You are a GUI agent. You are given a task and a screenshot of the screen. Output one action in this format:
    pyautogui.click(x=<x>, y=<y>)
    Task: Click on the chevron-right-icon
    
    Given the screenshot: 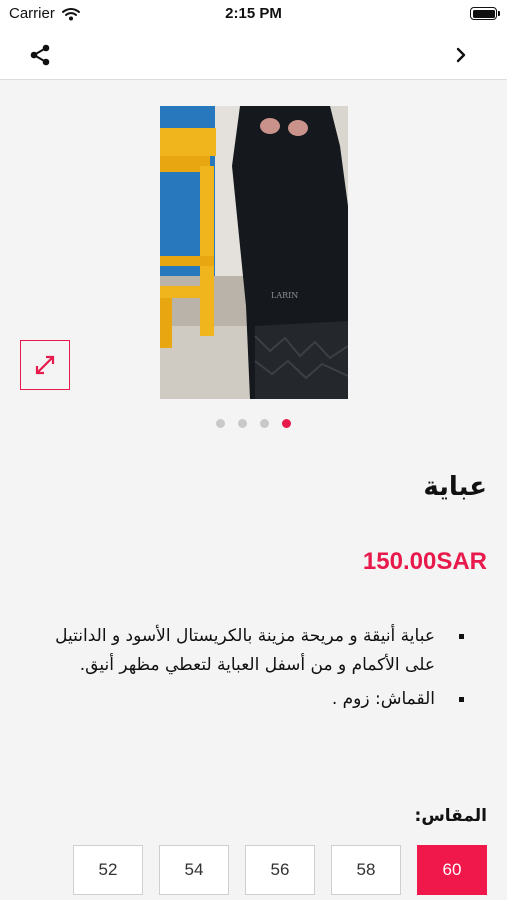 What is the action you would take?
    pyautogui.click(x=461, y=55)
    